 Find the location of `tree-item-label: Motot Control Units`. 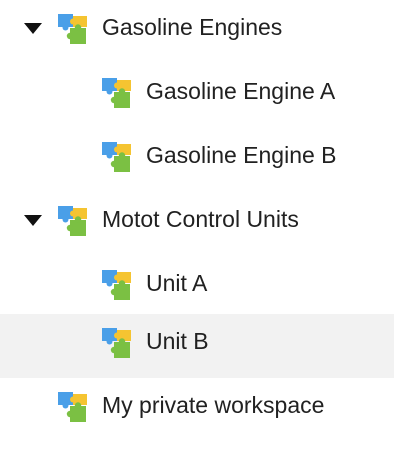

tree-item-label: Motot Control Units is located at coordinates (200, 219).